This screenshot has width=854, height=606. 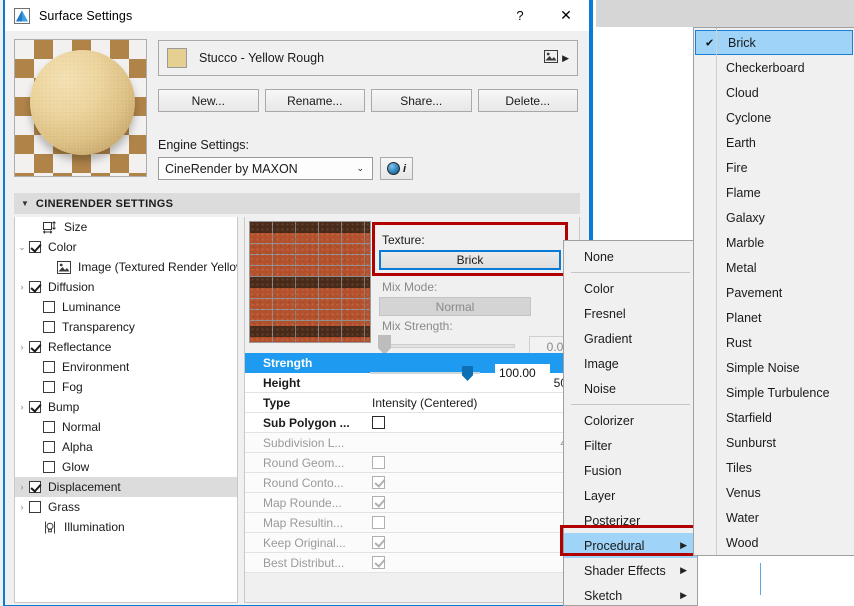 What do you see at coordinates (455, 306) in the screenshot?
I see `mix-mode-dropdown: Normal` at bounding box center [455, 306].